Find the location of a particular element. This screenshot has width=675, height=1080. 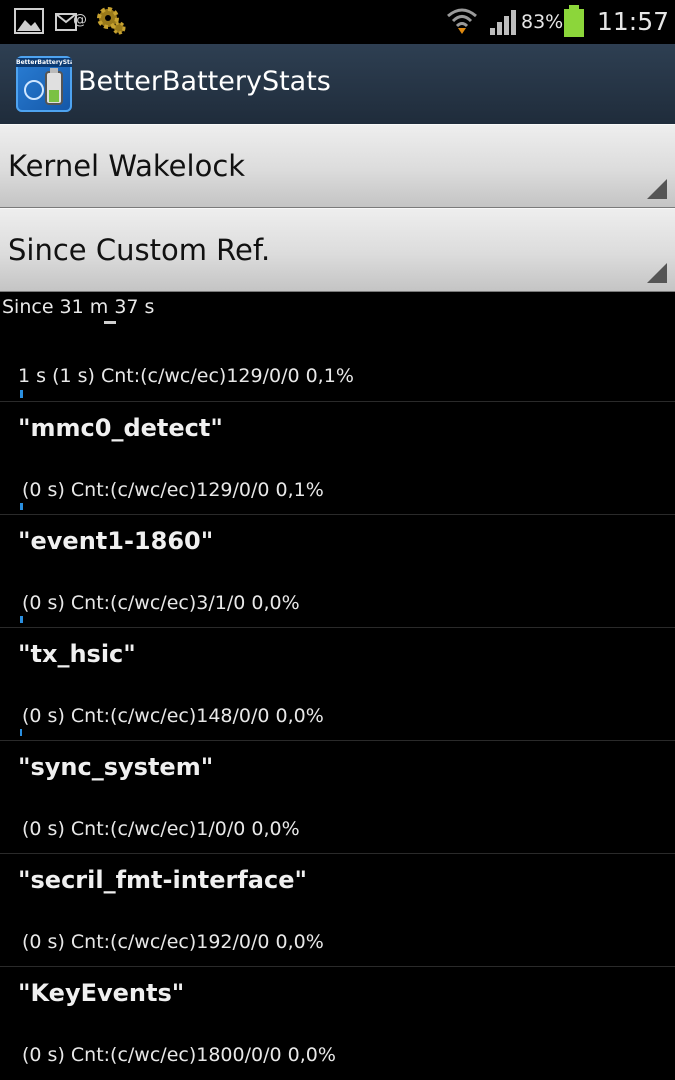

action-bar: BetterBatteryStats BetterBatteryStats is located at coordinates (337, 84).